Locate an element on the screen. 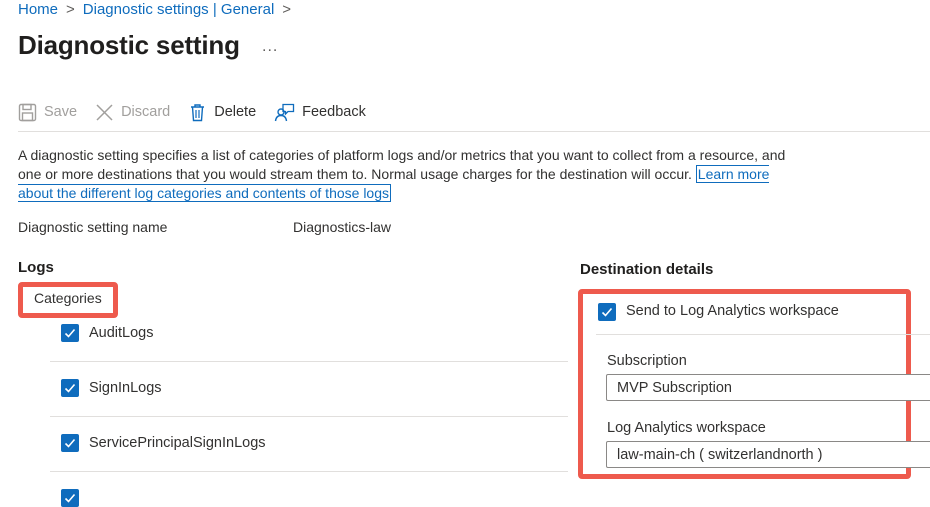 The image size is (930, 507). breadcrumb-diagnostic-settings-link: Diagnostic settings | General is located at coordinates (179, 9).